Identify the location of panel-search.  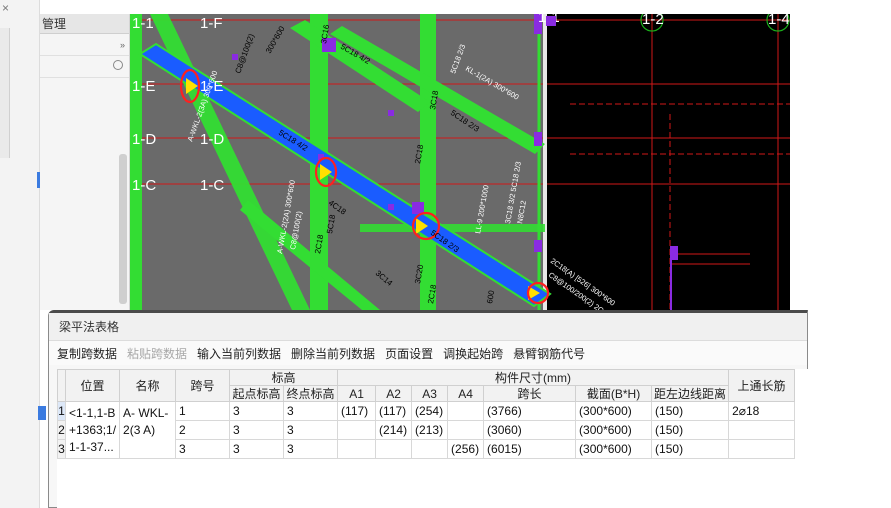
(84, 67).